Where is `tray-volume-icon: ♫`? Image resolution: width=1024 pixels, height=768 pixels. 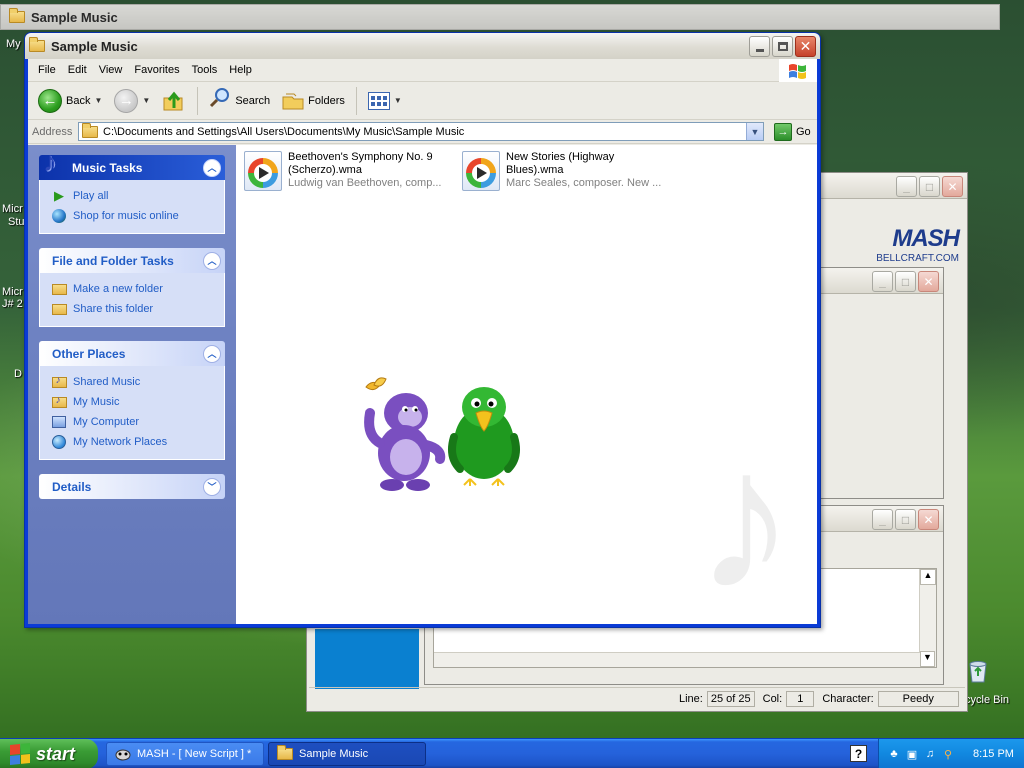
tray-volume-icon: ♫ is located at coordinates (930, 754).